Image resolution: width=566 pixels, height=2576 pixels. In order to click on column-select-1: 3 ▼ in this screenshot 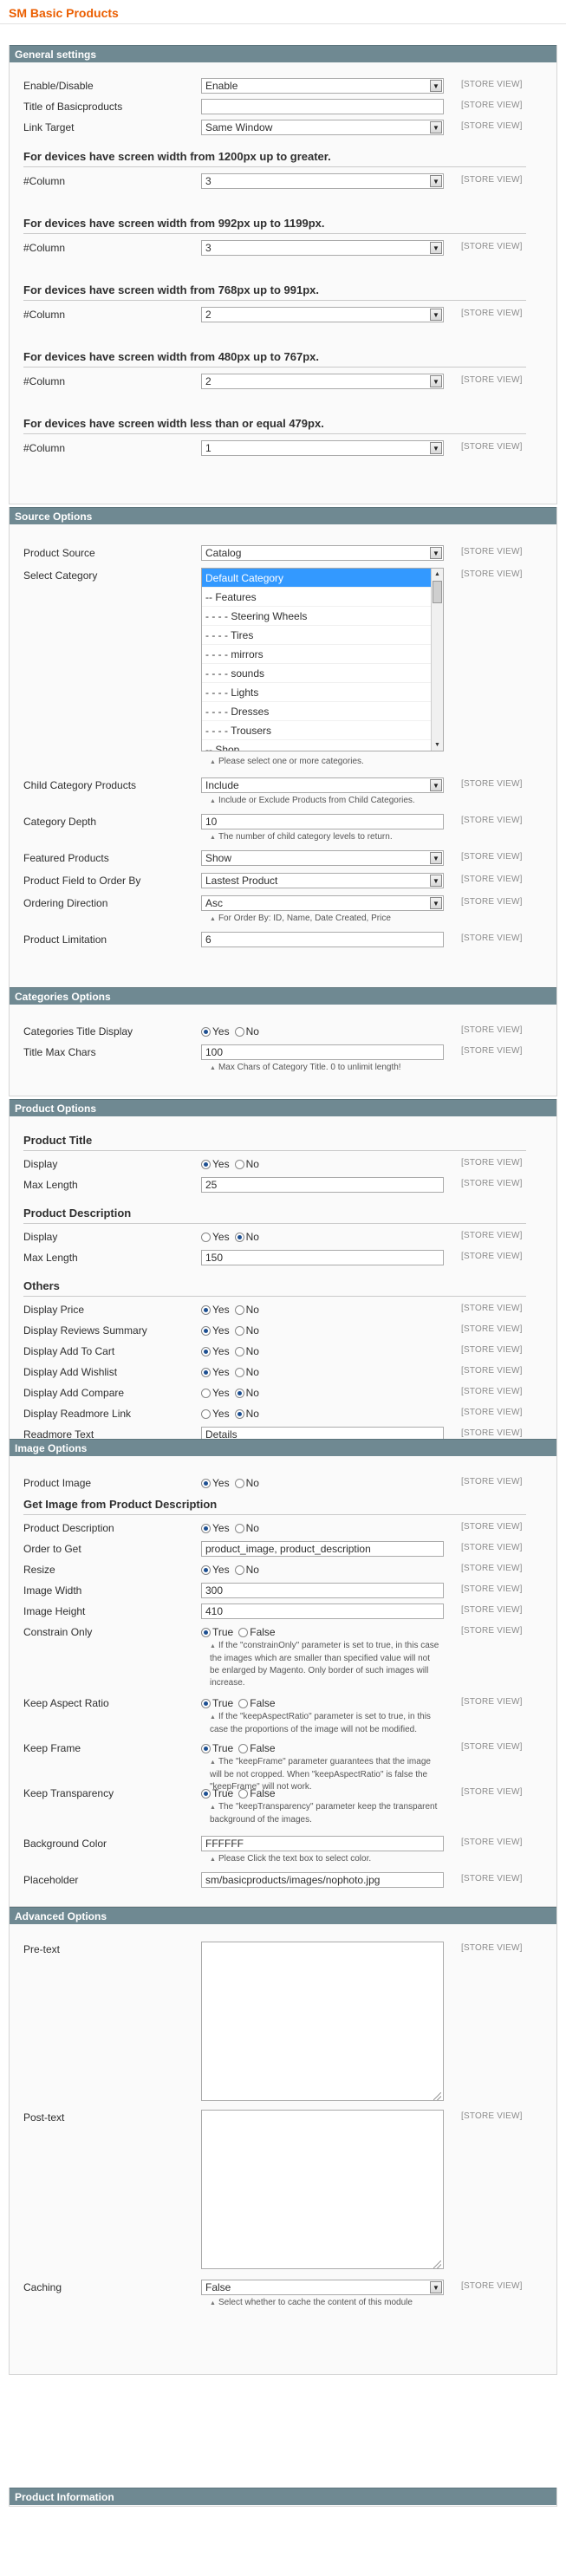, I will do `click(322, 181)`.